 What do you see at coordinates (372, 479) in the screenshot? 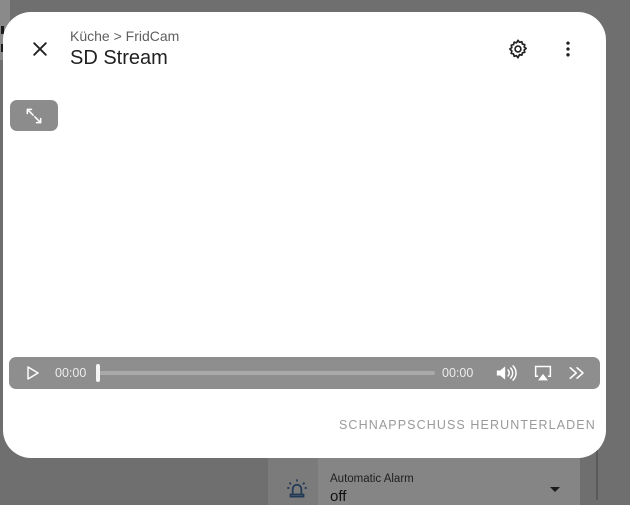
I see `background-entity-label: Automatic Alarm` at bounding box center [372, 479].